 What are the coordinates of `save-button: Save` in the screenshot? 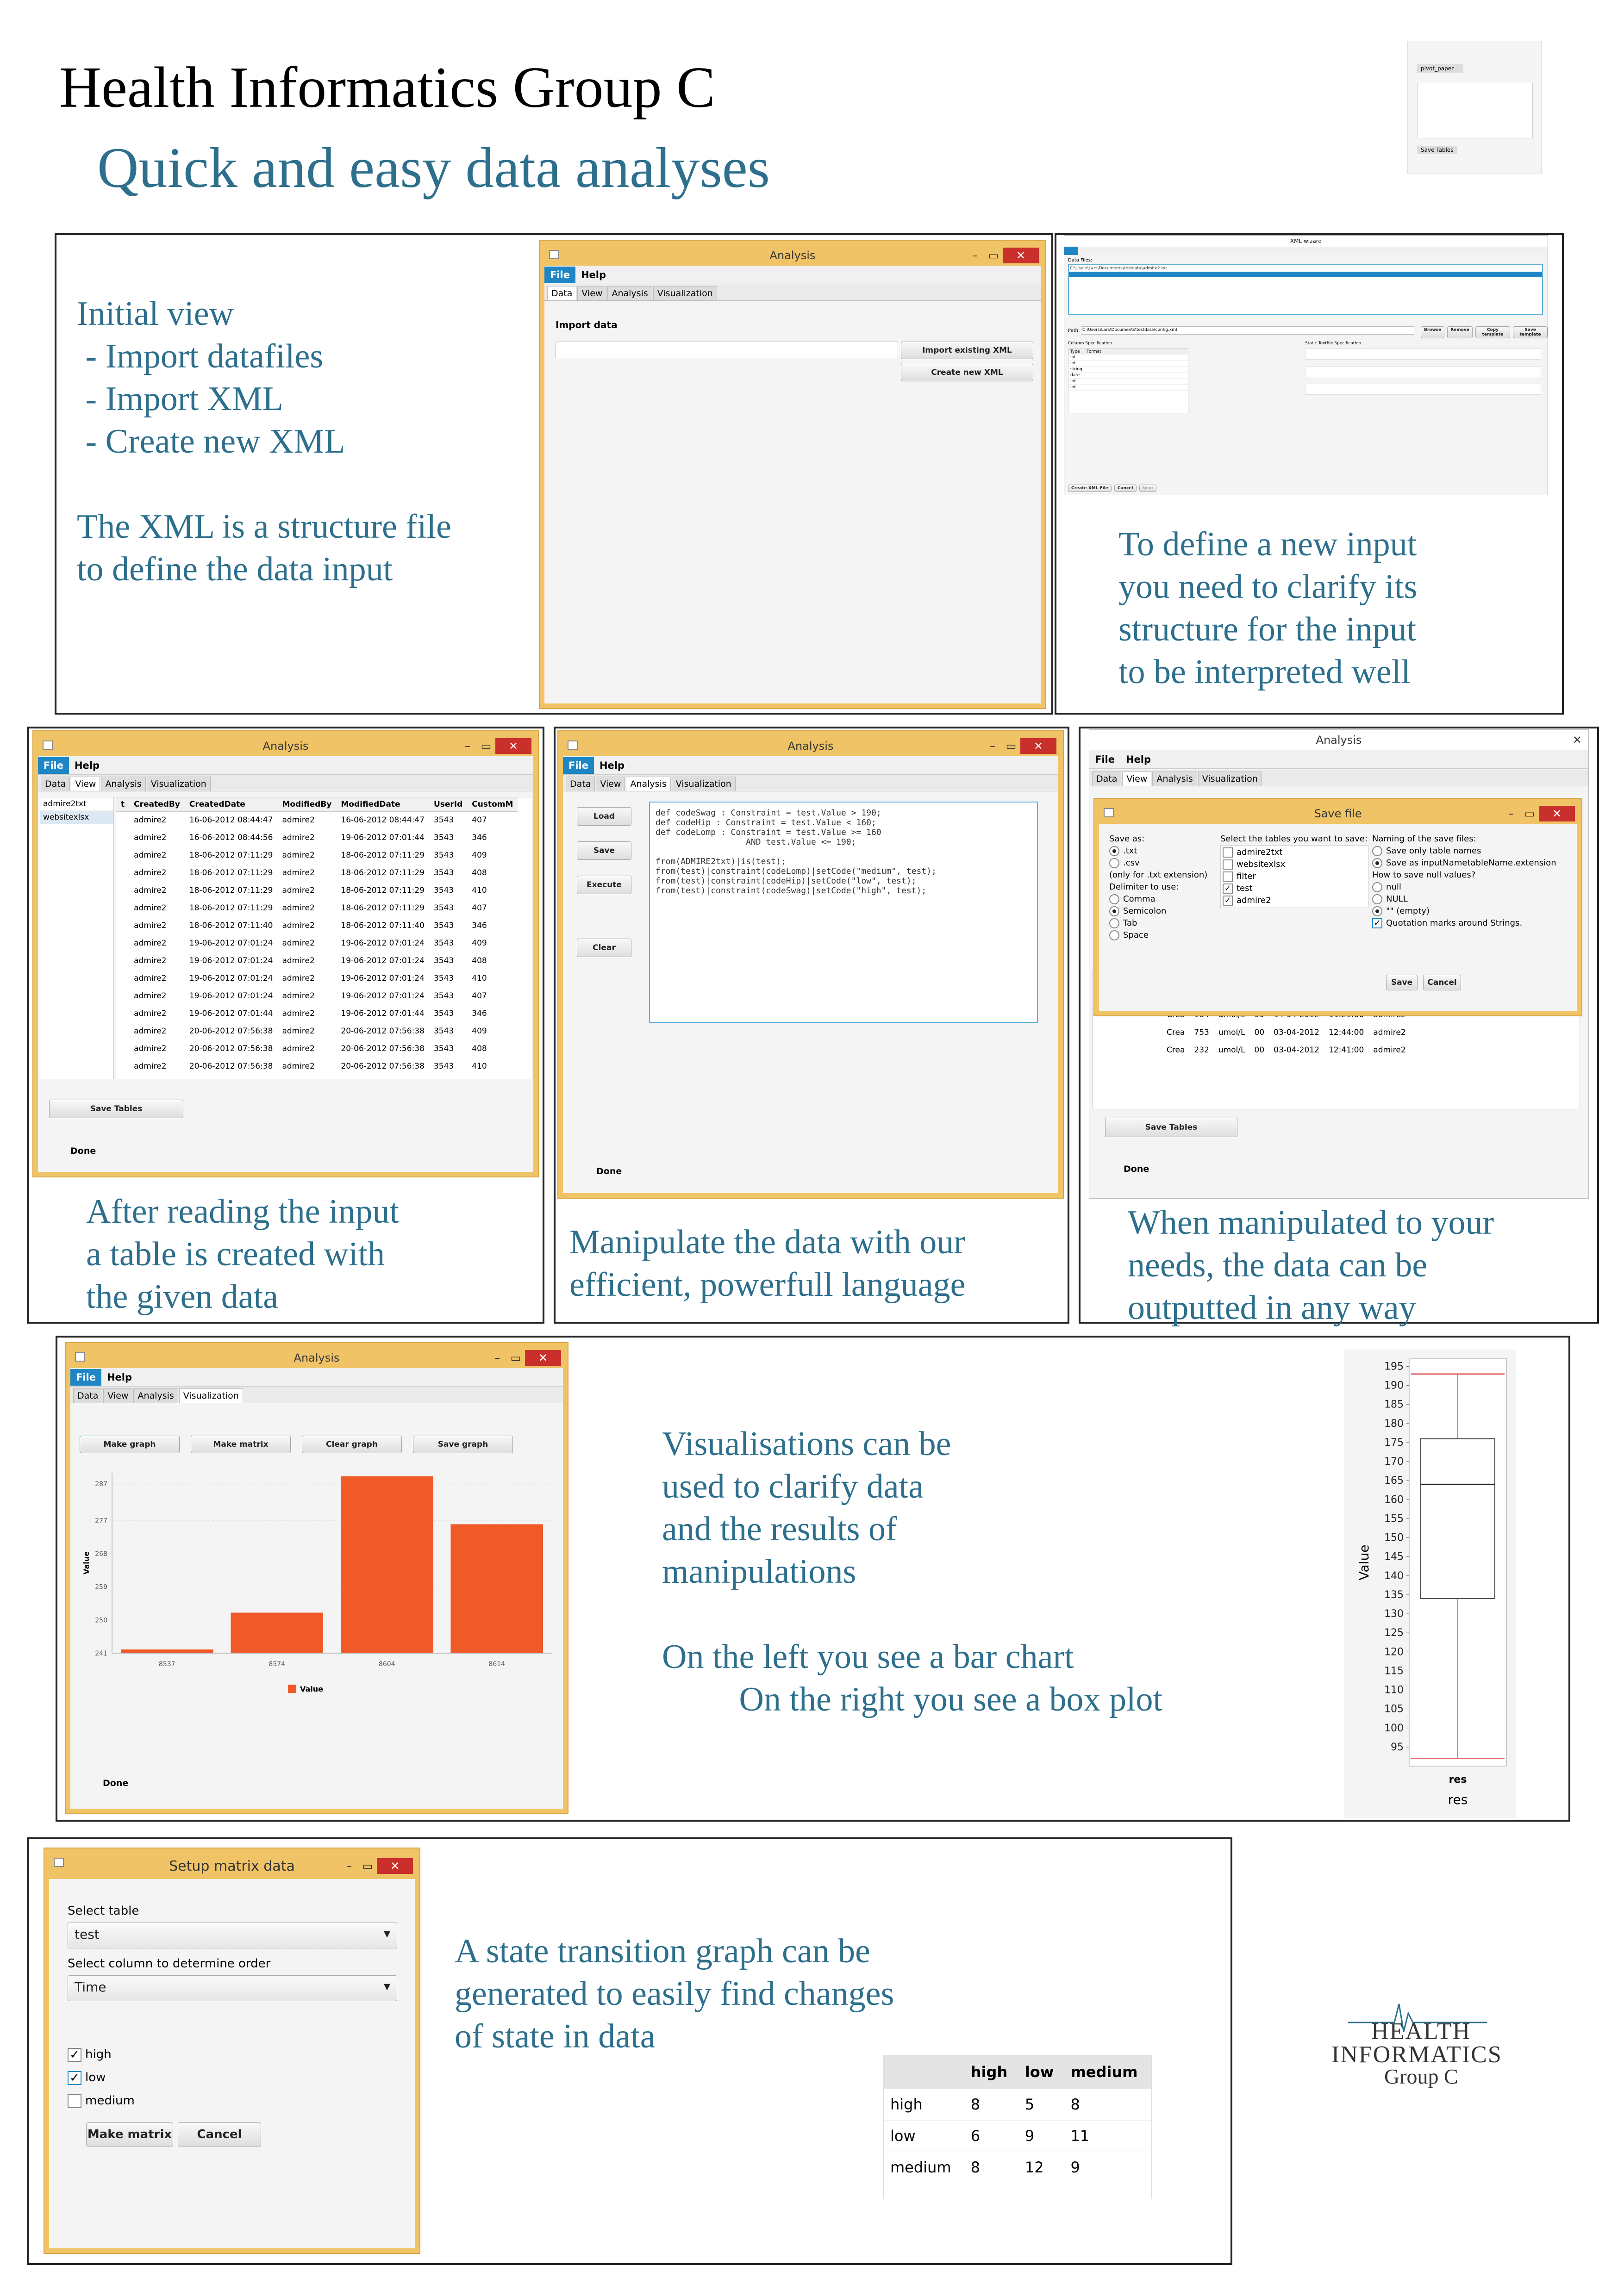 It's located at (604, 850).